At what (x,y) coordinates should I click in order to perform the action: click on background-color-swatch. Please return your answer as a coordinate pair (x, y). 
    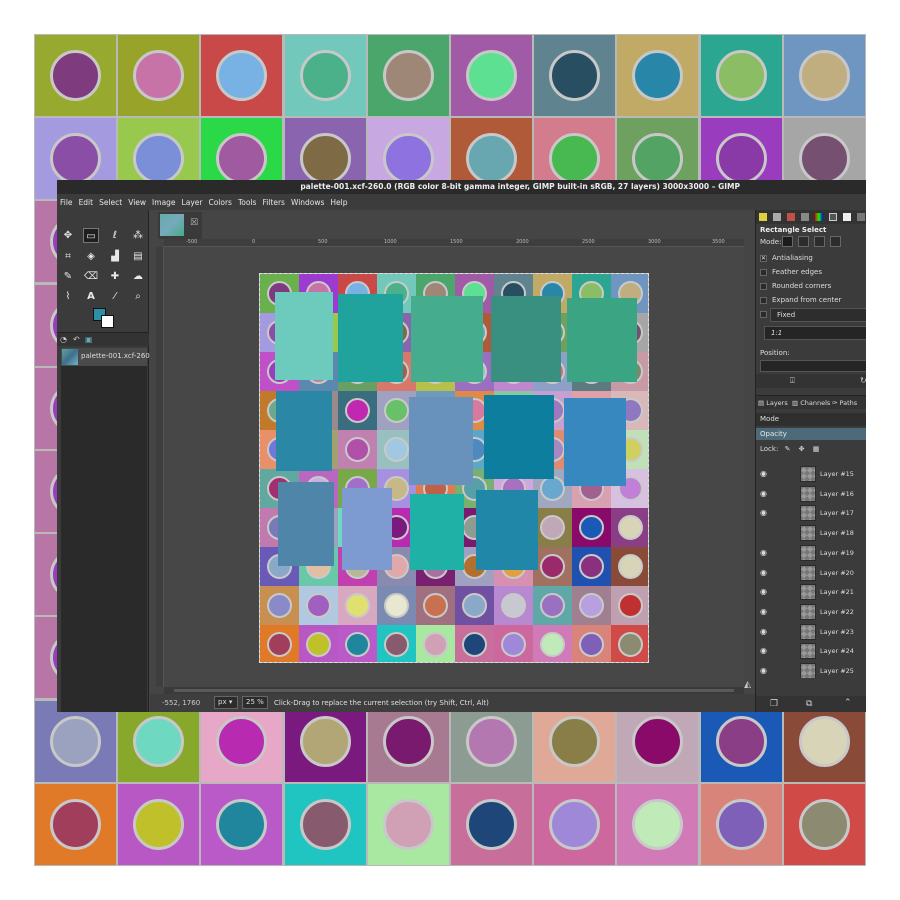
    Looking at the image, I should click on (107, 321).